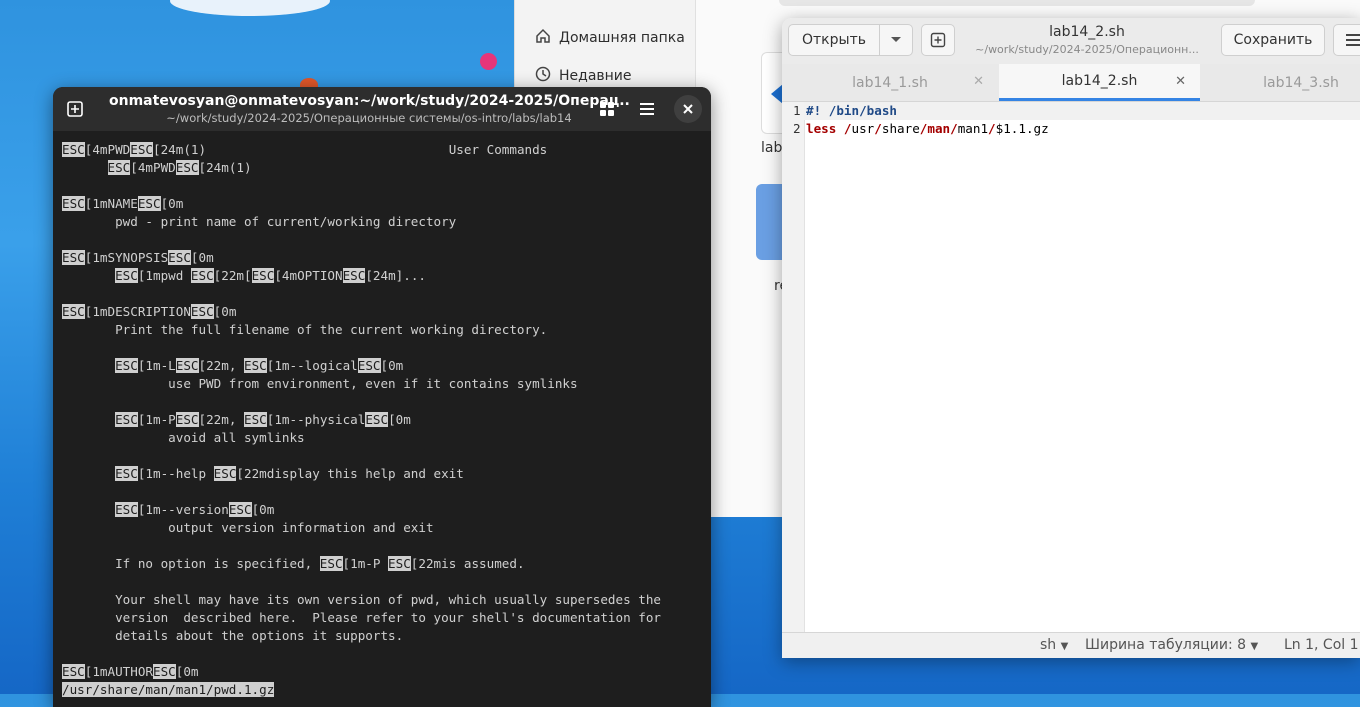  Describe the element at coordinates (1071, 111) in the screenshot. I see `code-line: 1 #! /bin/bash` at that location.